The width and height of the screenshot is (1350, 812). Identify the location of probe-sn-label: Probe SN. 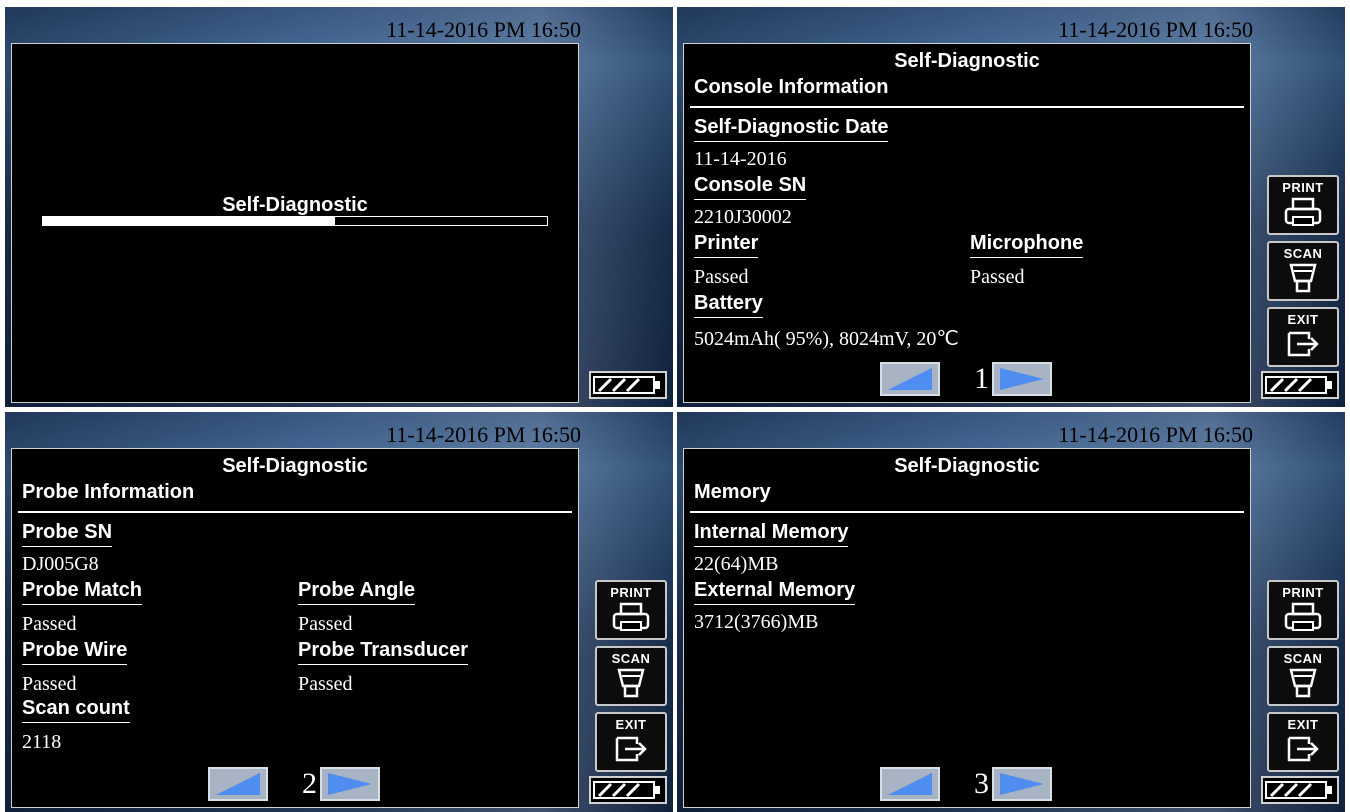
(67, 534).